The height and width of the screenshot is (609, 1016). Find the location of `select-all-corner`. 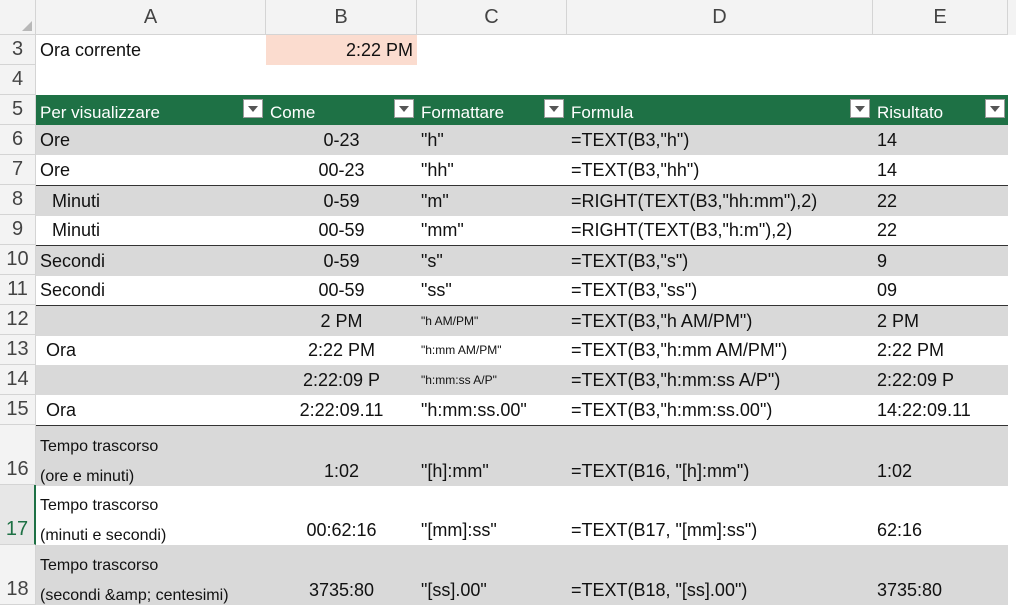

select-all-corner is located at coordinates (18, 17).